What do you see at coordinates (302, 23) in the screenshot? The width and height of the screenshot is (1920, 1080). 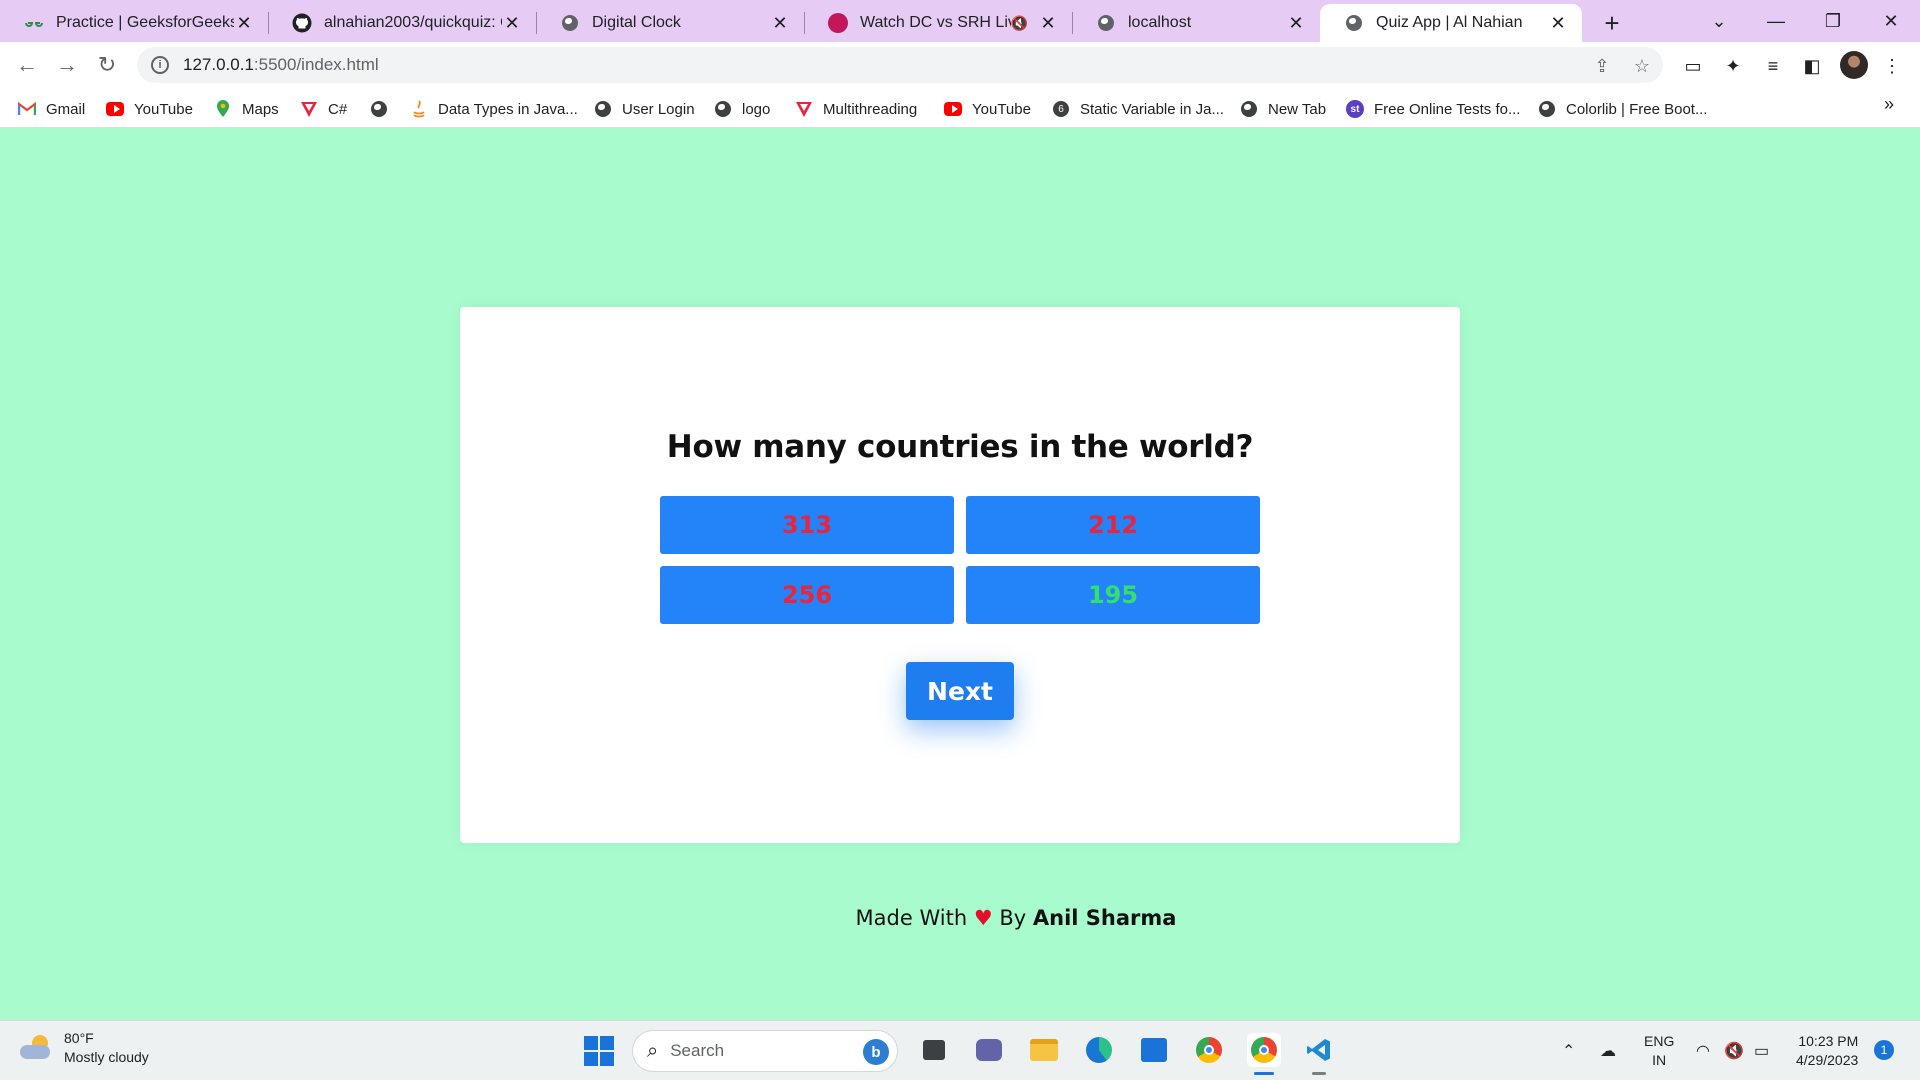 I see `github-icon` at bounding box center [302, 23].